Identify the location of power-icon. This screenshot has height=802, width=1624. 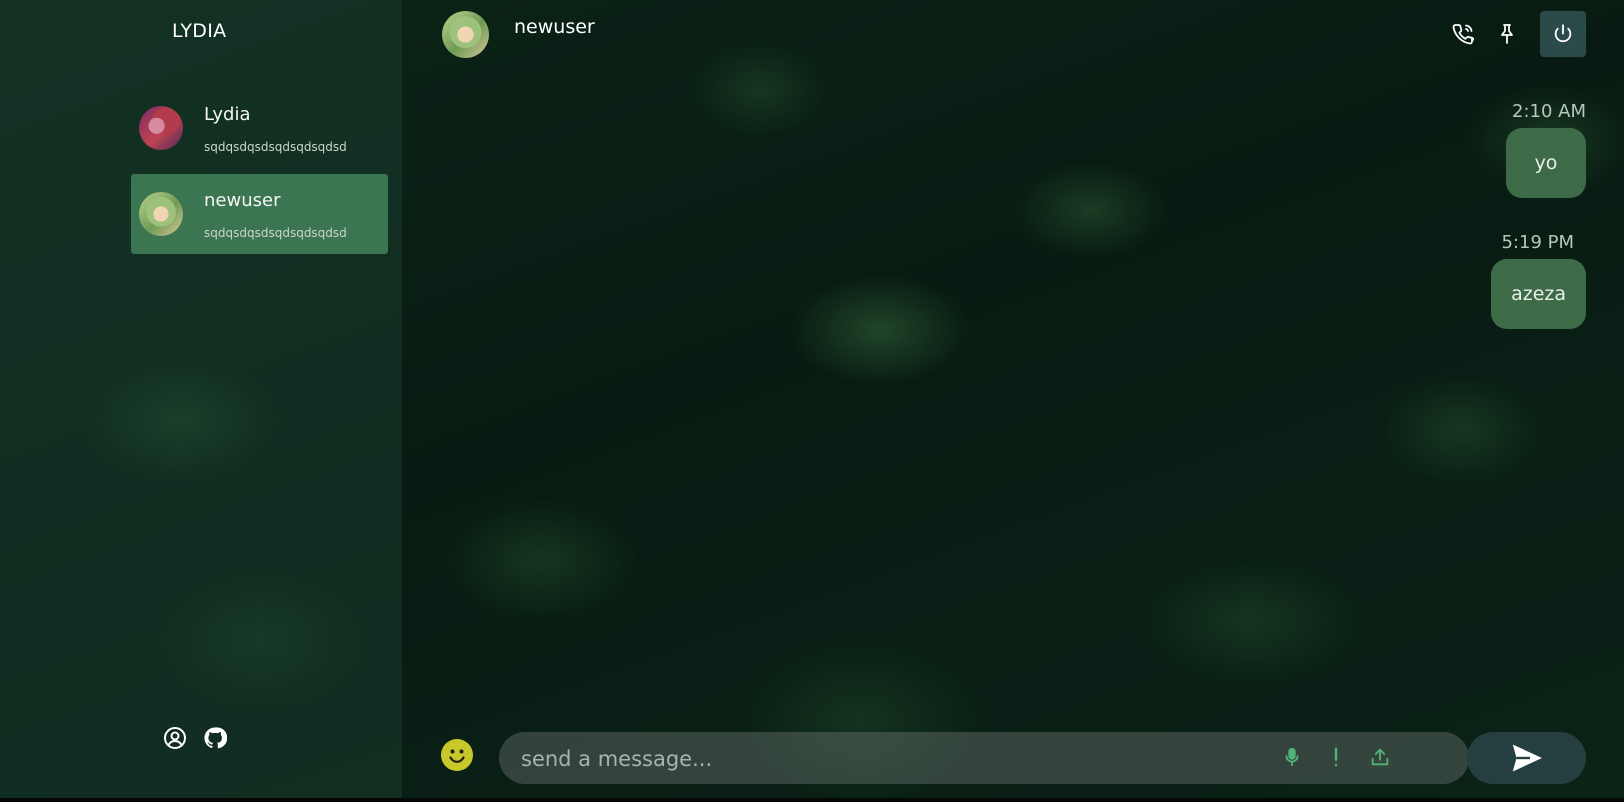
(1563, 33).